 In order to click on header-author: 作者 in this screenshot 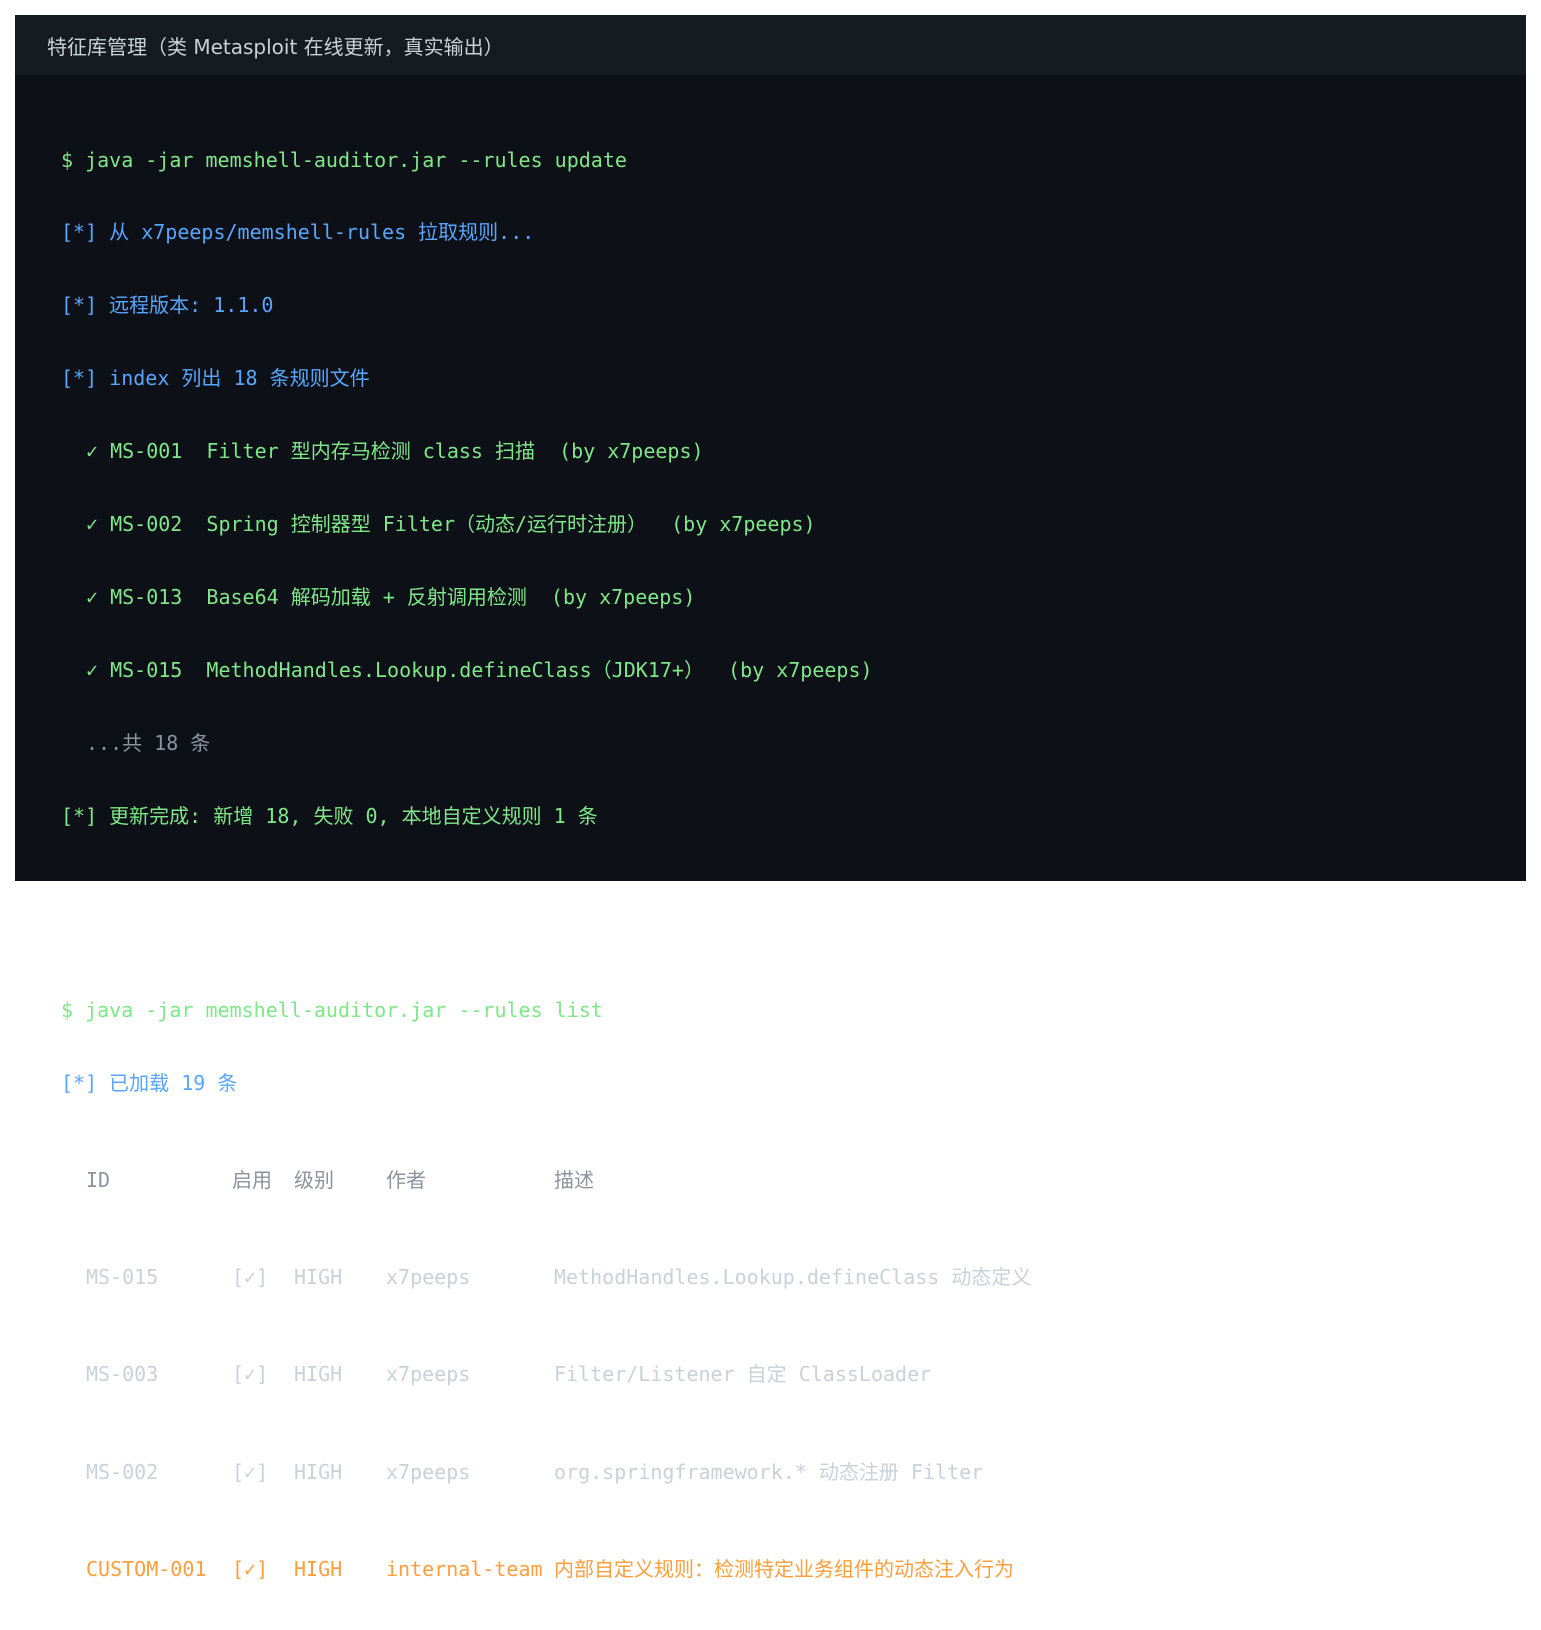, I will do `click(406, 1180)`.